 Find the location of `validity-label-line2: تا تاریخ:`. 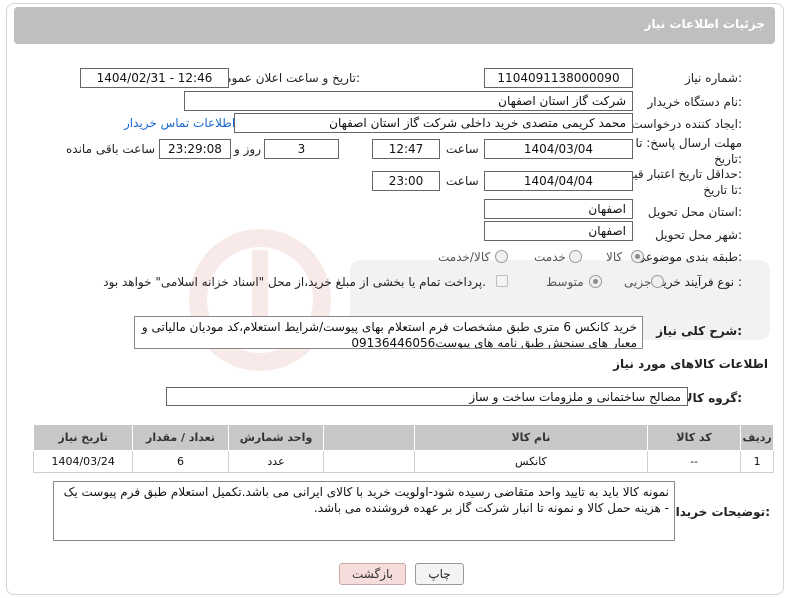

validity-label-line2: تا تاریخ: is located at coordinates (722, 190).